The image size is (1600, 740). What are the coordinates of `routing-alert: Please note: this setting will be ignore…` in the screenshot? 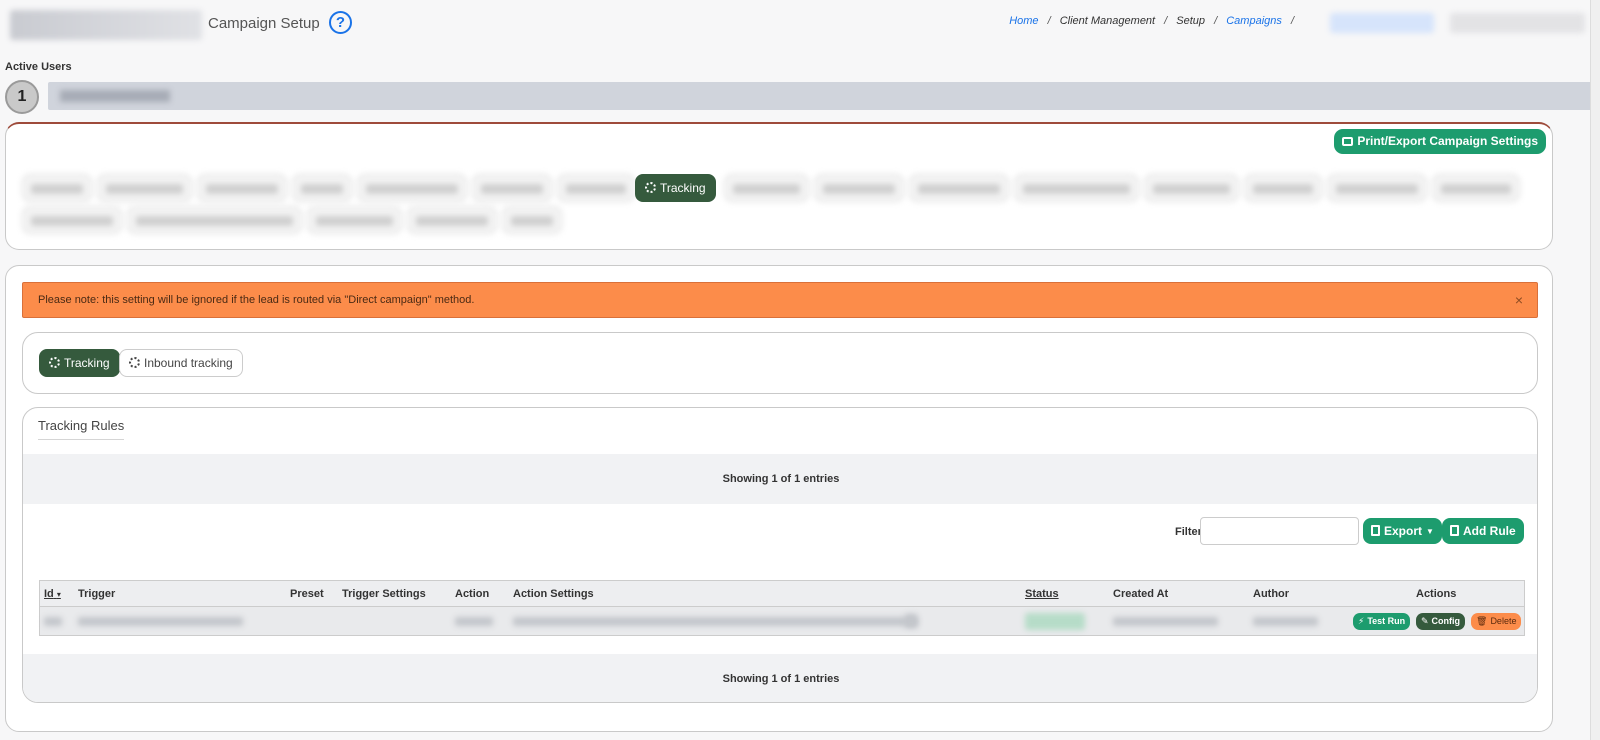 It's located at (780, 300).